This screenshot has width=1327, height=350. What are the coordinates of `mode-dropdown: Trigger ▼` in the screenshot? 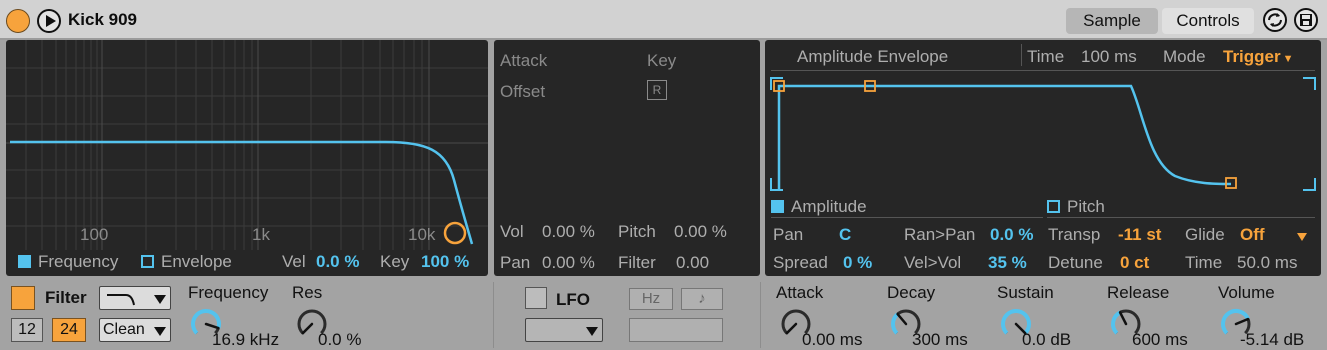 It's located at (1258, 56).